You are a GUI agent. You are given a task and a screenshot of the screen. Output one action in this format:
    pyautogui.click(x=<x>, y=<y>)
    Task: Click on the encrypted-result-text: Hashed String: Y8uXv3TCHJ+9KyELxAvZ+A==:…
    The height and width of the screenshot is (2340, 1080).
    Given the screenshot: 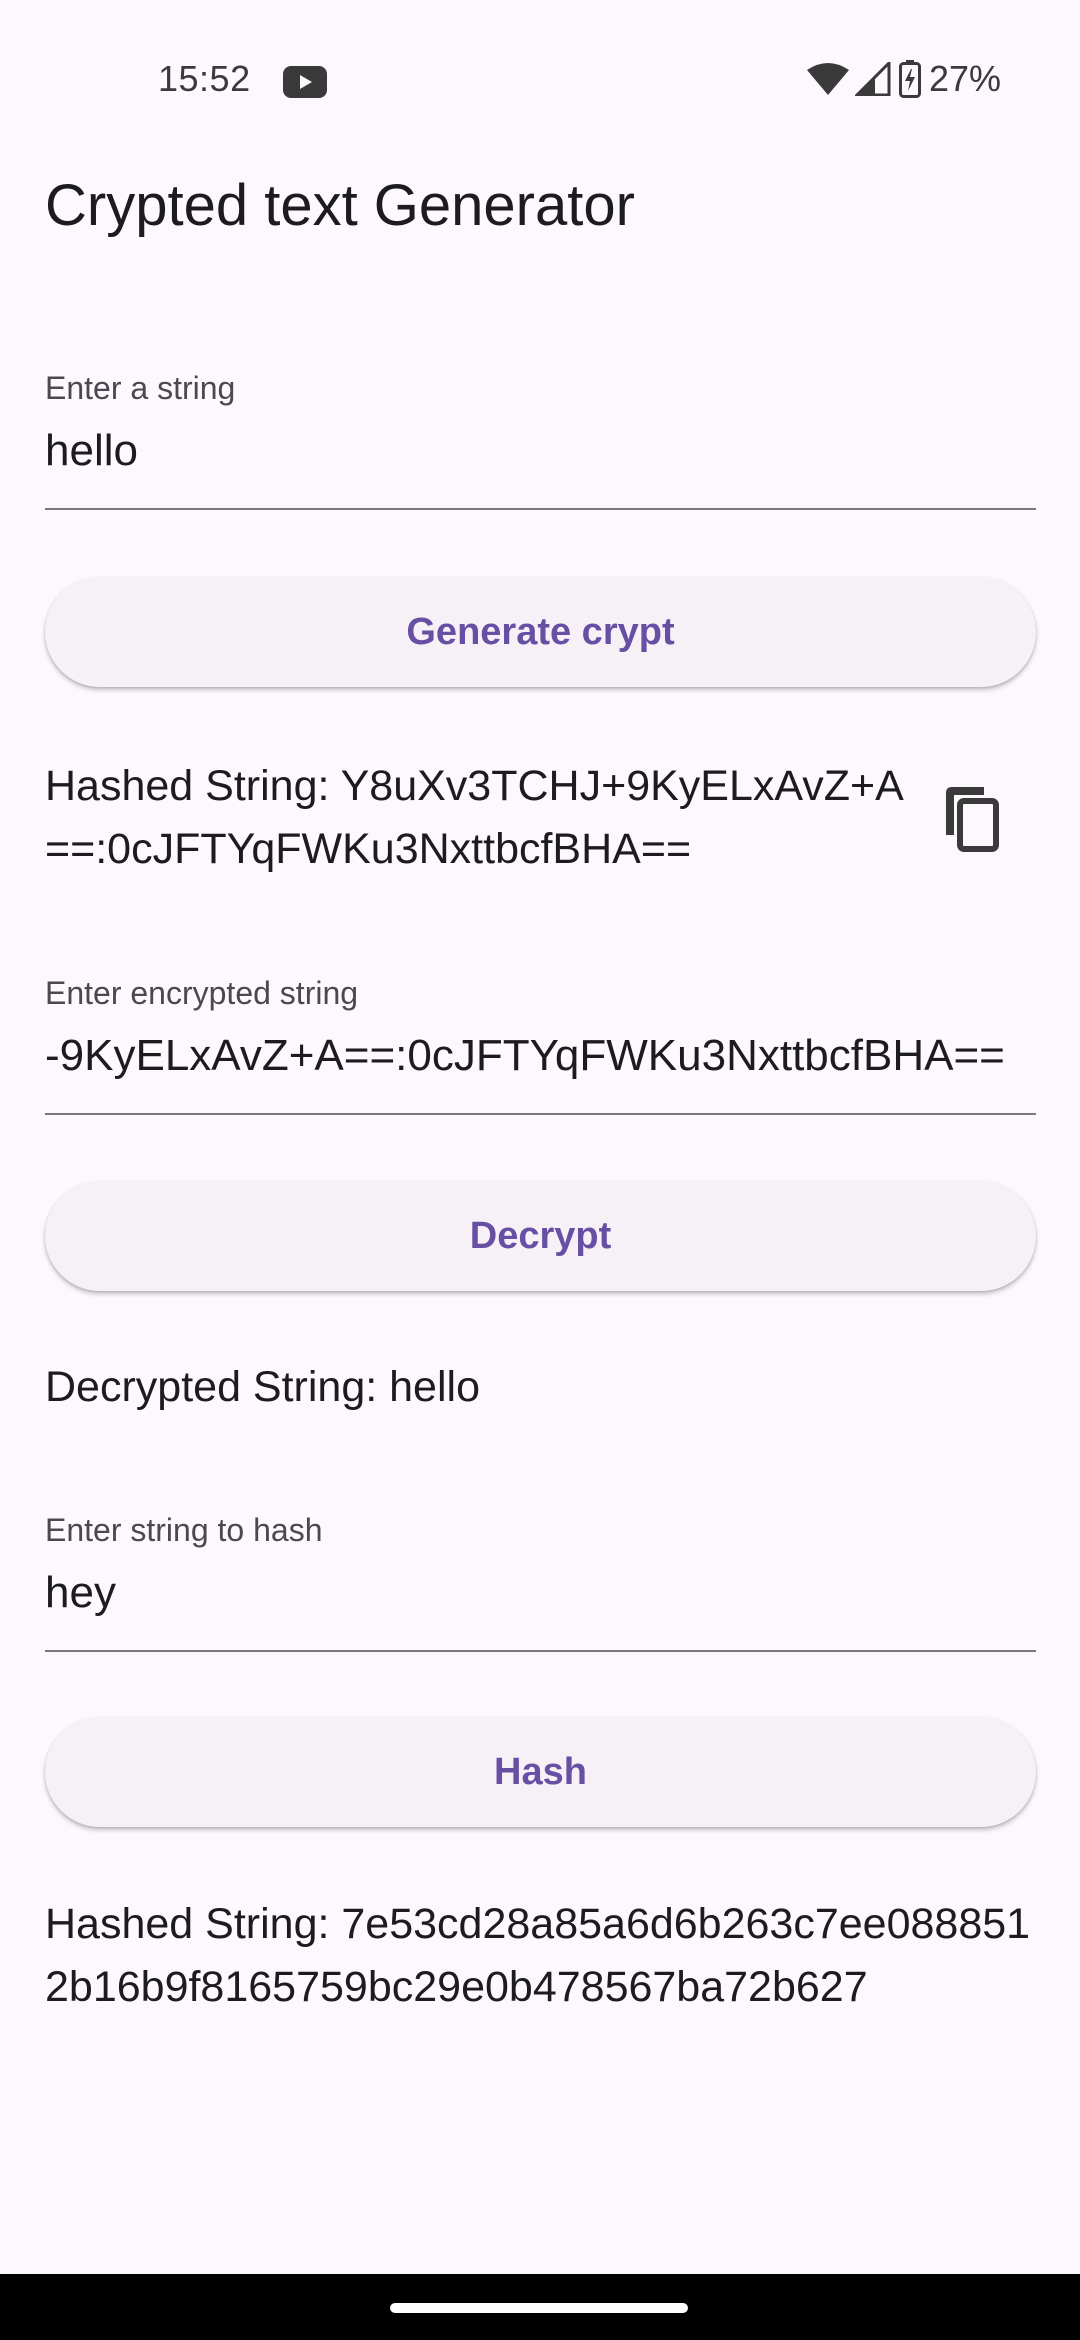 What is the action you would take?
    pyautogui.click(x=474, y=817)
    